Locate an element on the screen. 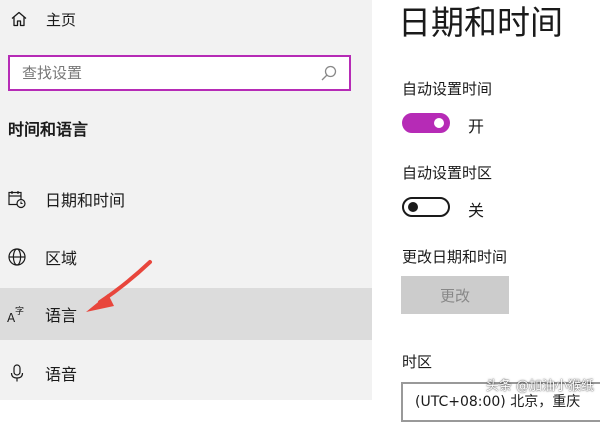  watermark: 头条 @加油小猴纸 is located at coordinates (539, 386).